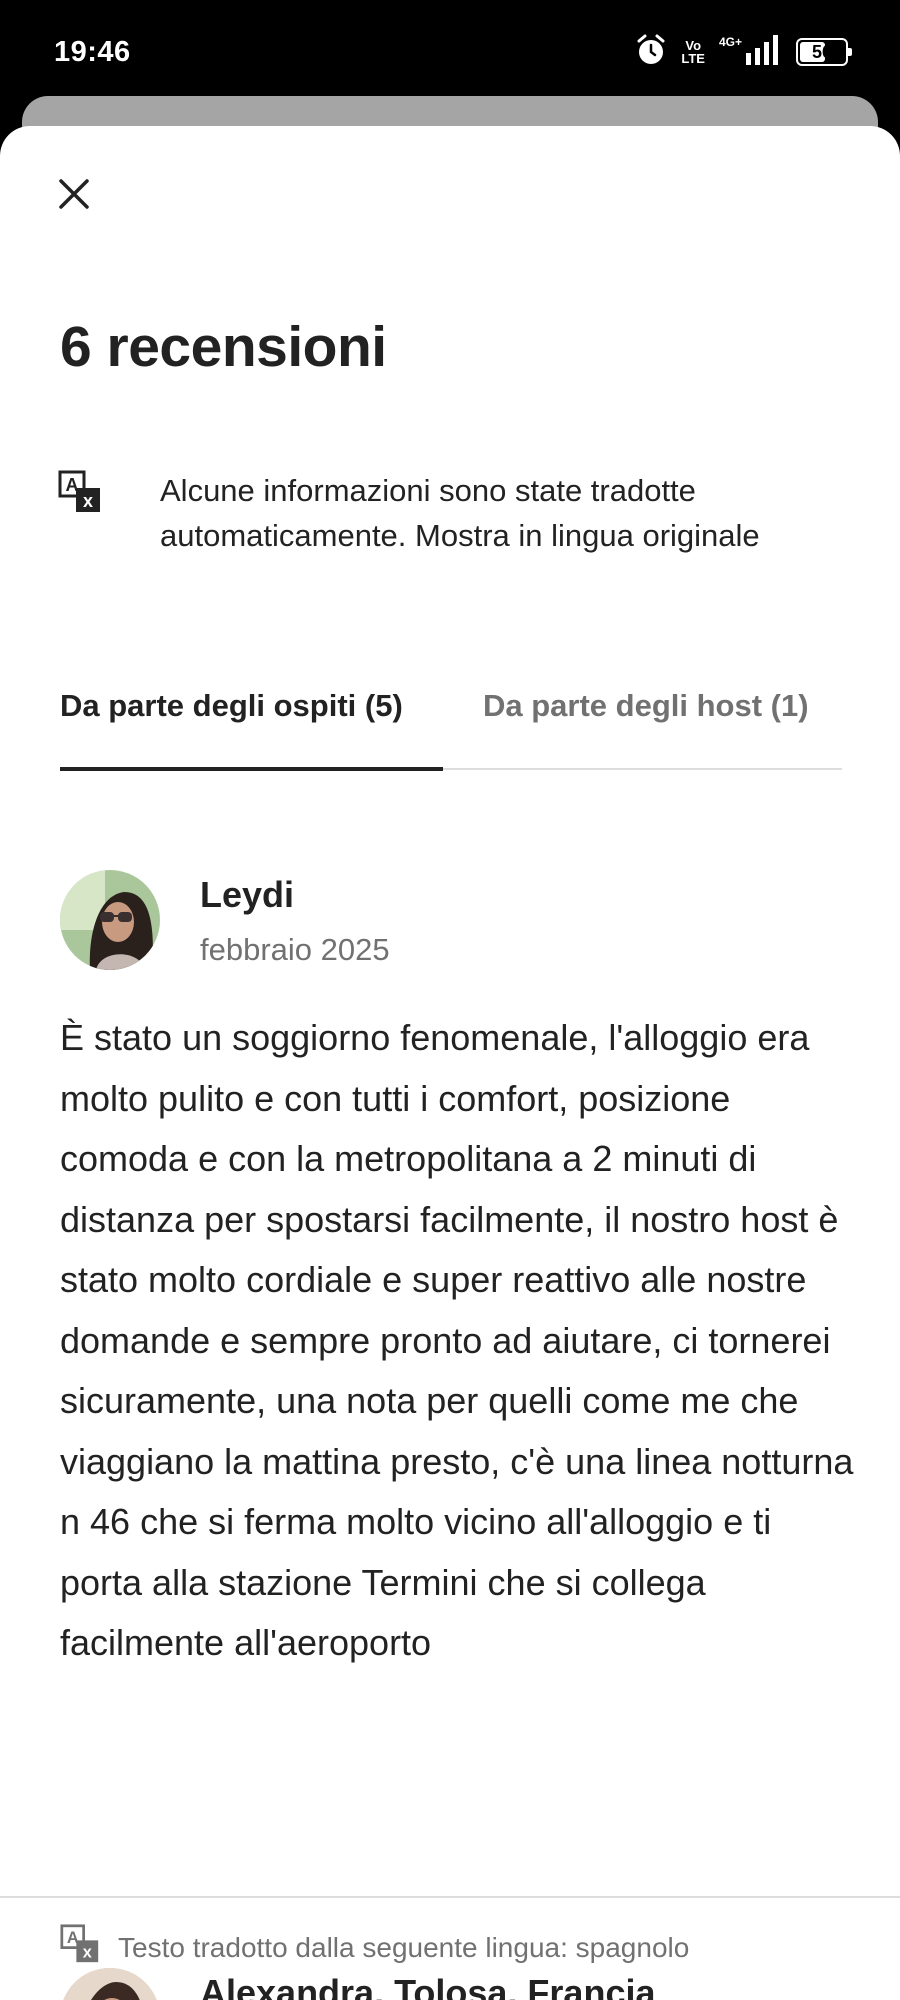 This screenshot has height=2000, width=900. Describe the element at coordinates (651, 52) in the screenshot. I see `alarm-icon` at that location.